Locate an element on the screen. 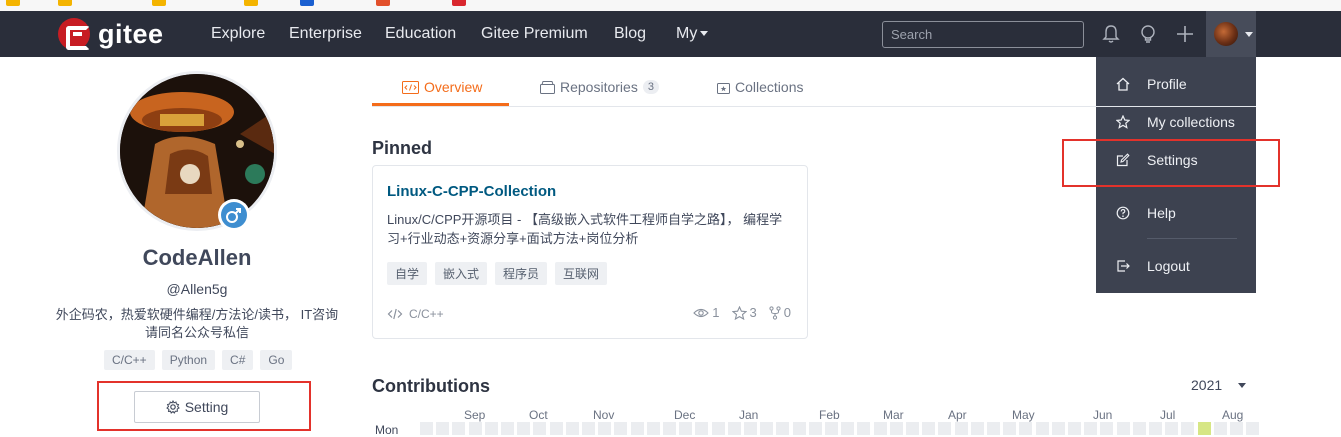  repository-icon is located at coordinates (547, 87).